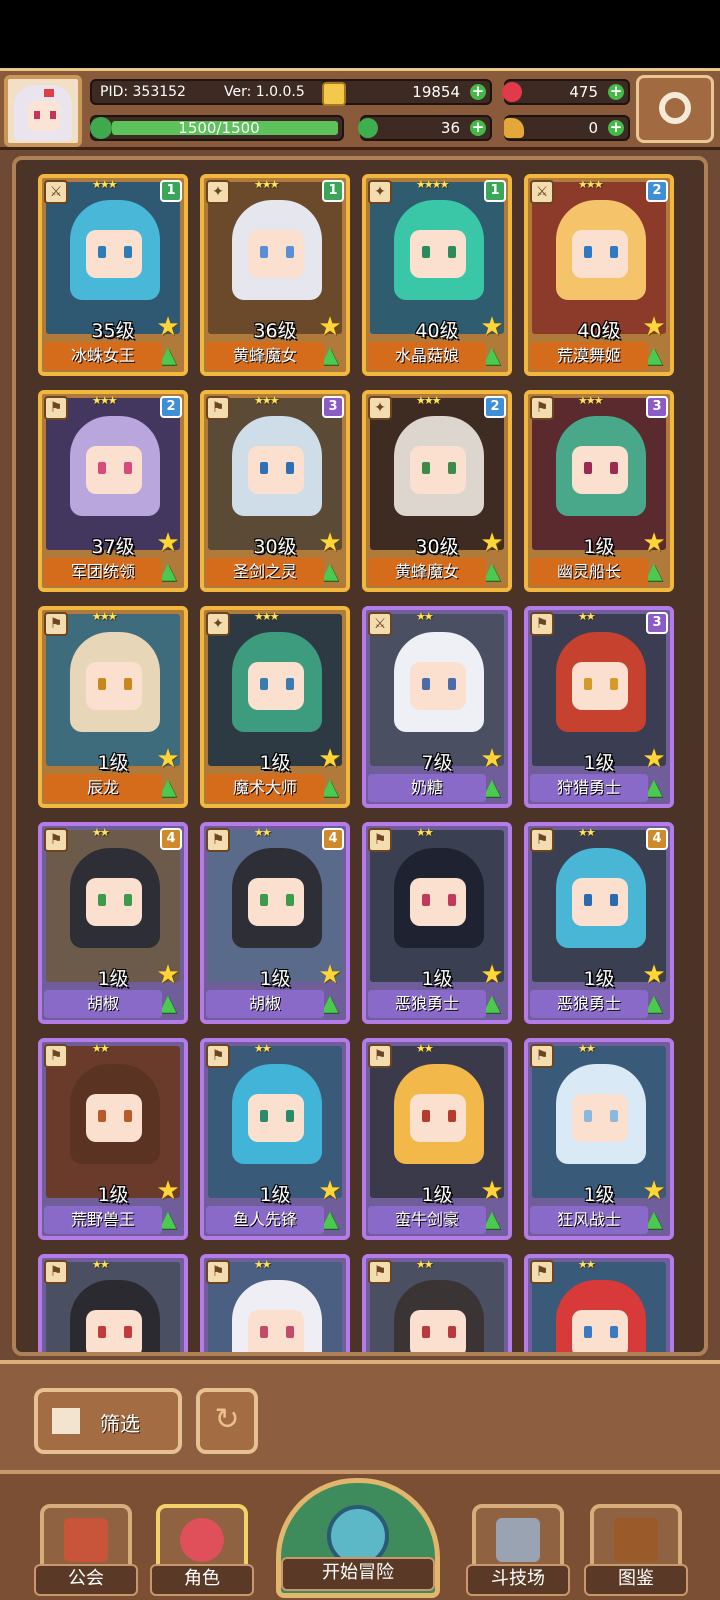 The height and width of the screenshot is (1600, 720). I want to click on add-key-button: +, so click(616, 128).